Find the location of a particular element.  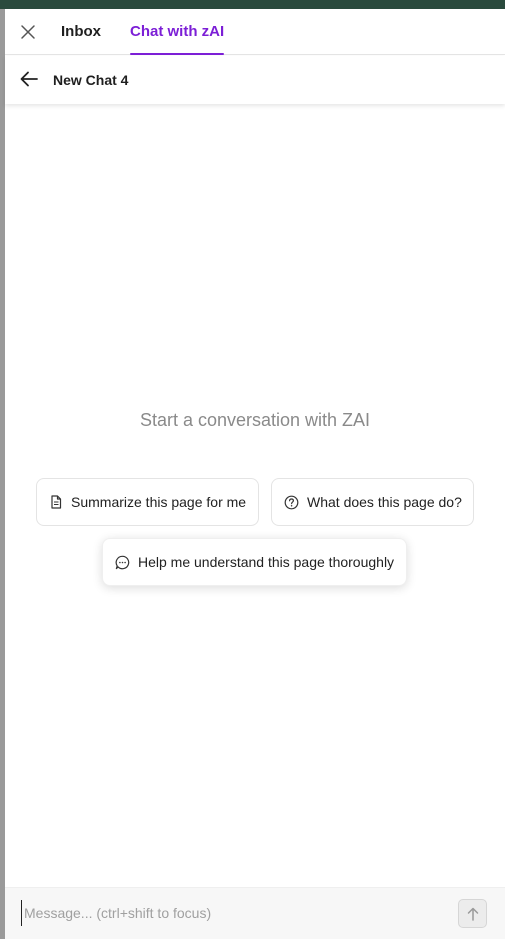

suggestion-summarize: Summarize this page for me is located at coordinates (147, 502).